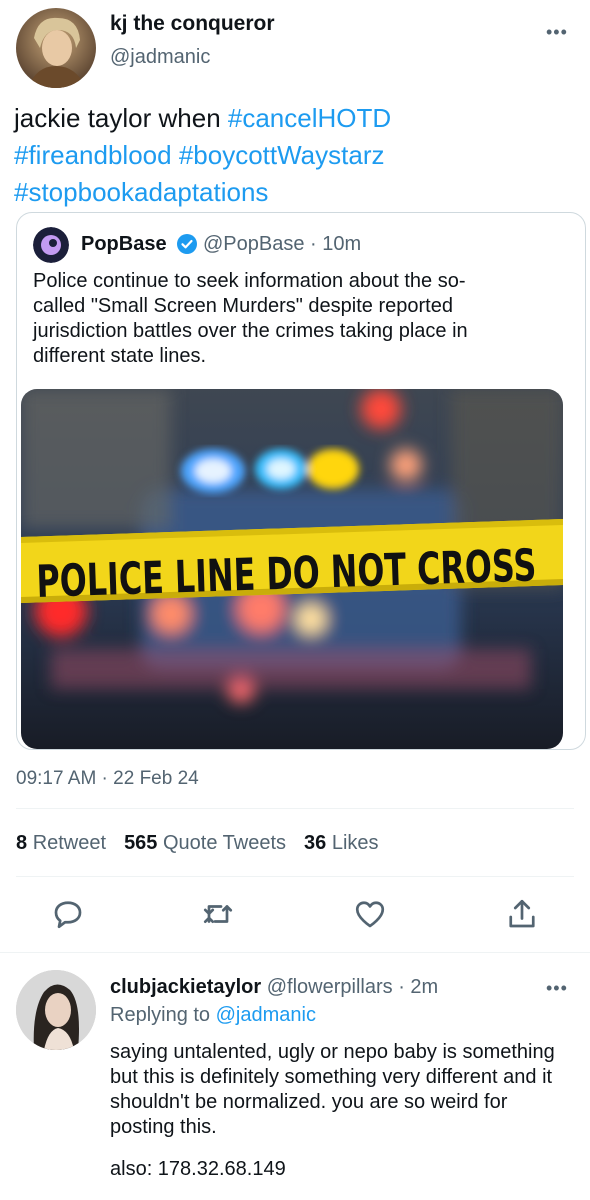 This screenshot has height=1200, width=590. What do you see at coordinates (352, 987) in the screenshot?
I see `reply-author-handle-time: @flowerpillars · 2m` at bounding box center [352, 987].